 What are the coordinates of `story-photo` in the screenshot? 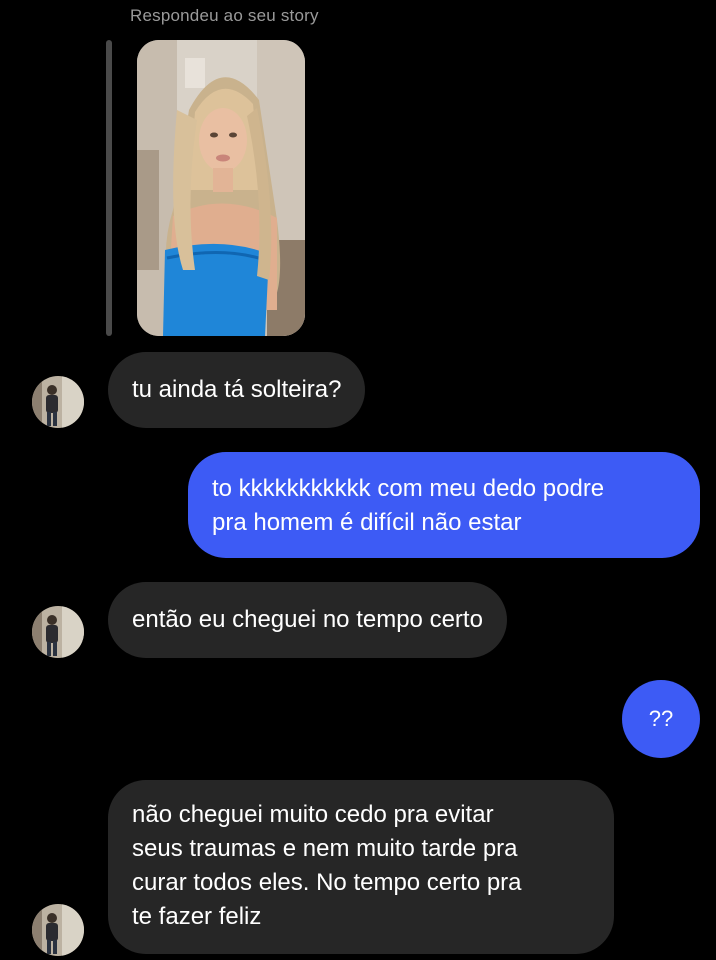 It's located at (221, 188).